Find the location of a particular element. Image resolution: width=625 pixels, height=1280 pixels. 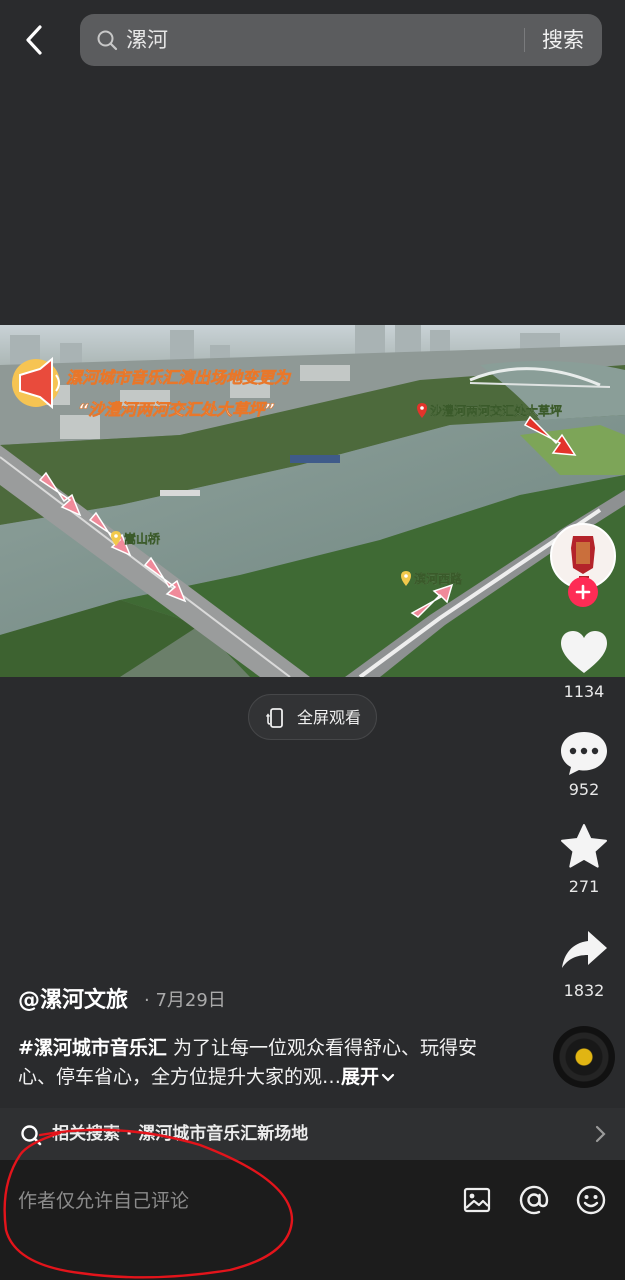

rotate-screen-icon is located at coordinates (274, 718).